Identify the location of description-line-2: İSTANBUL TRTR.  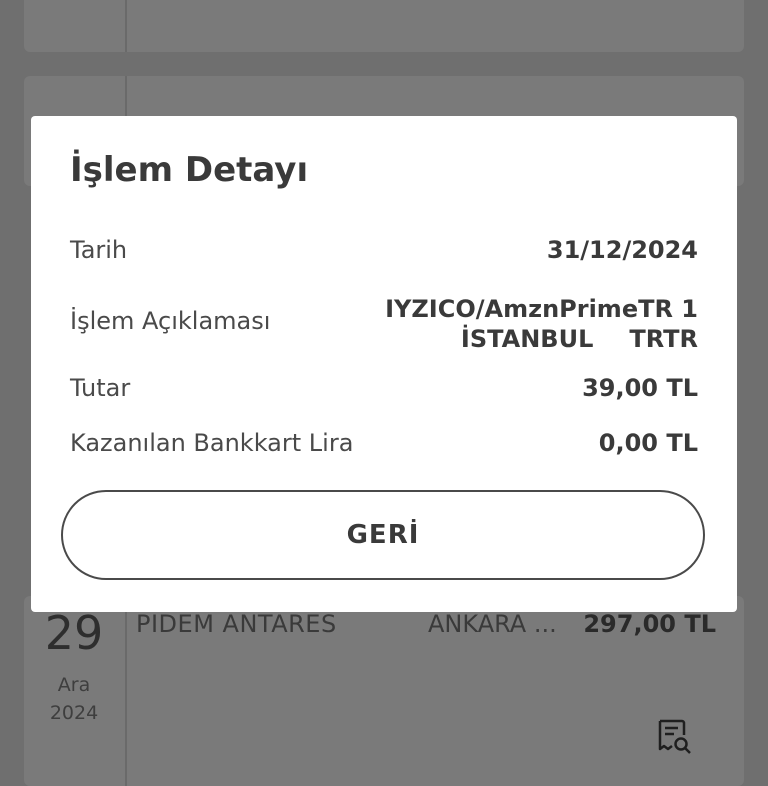
(541, 339).